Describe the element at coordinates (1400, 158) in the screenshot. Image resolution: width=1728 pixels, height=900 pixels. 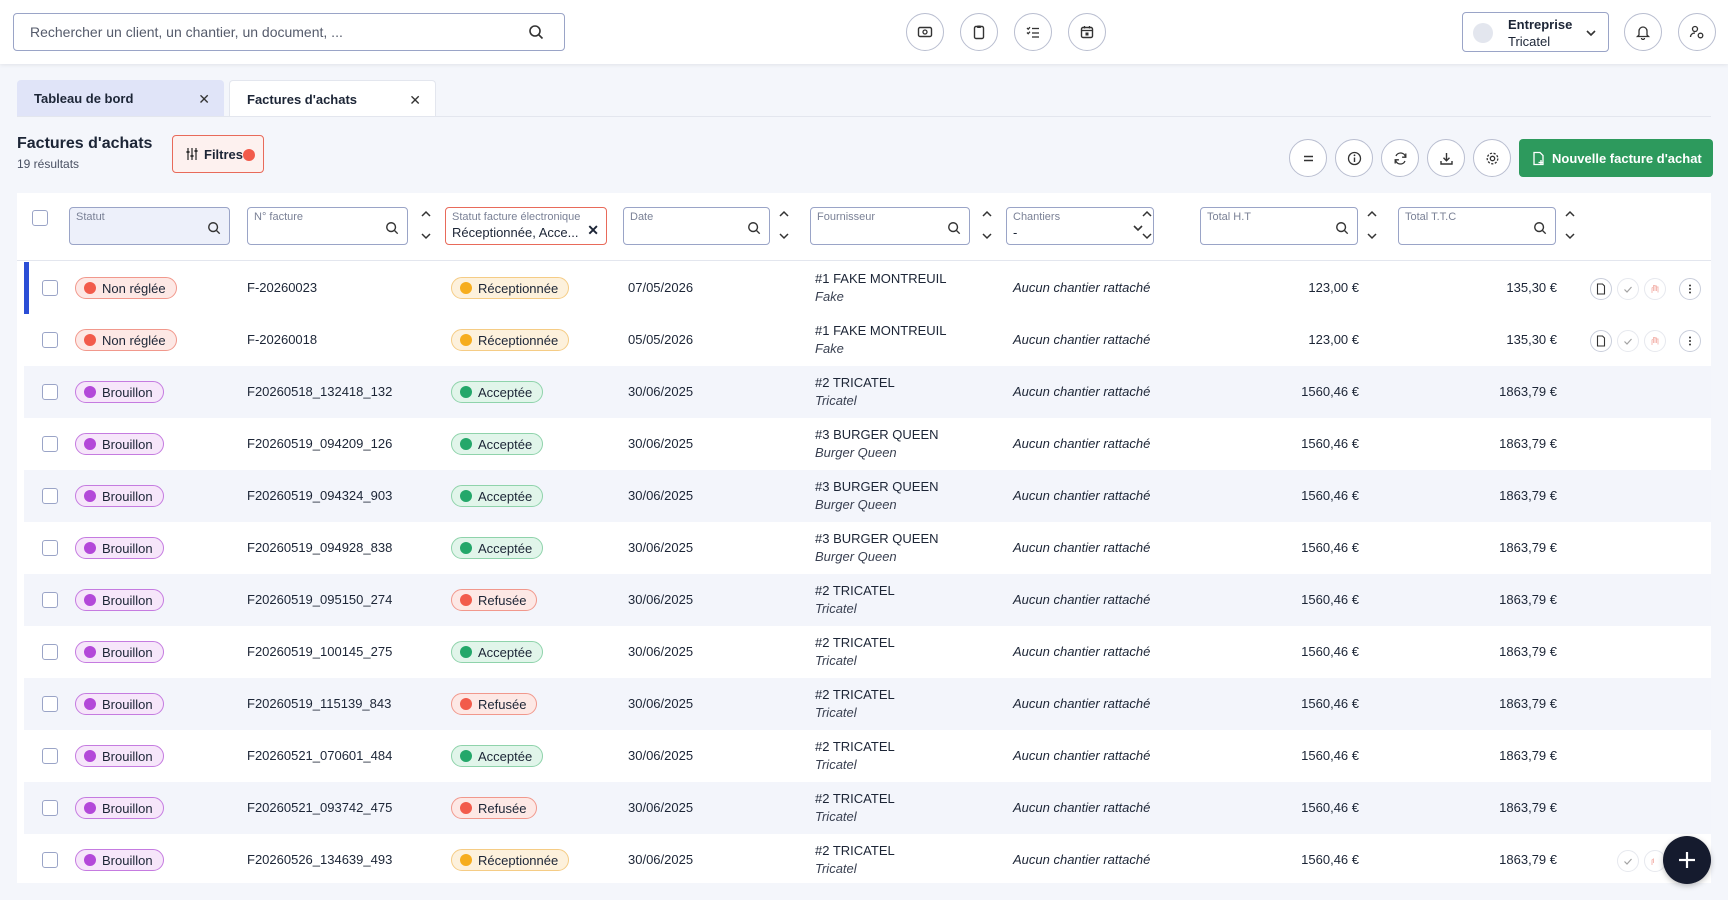
I see `refresh-button` at that location.